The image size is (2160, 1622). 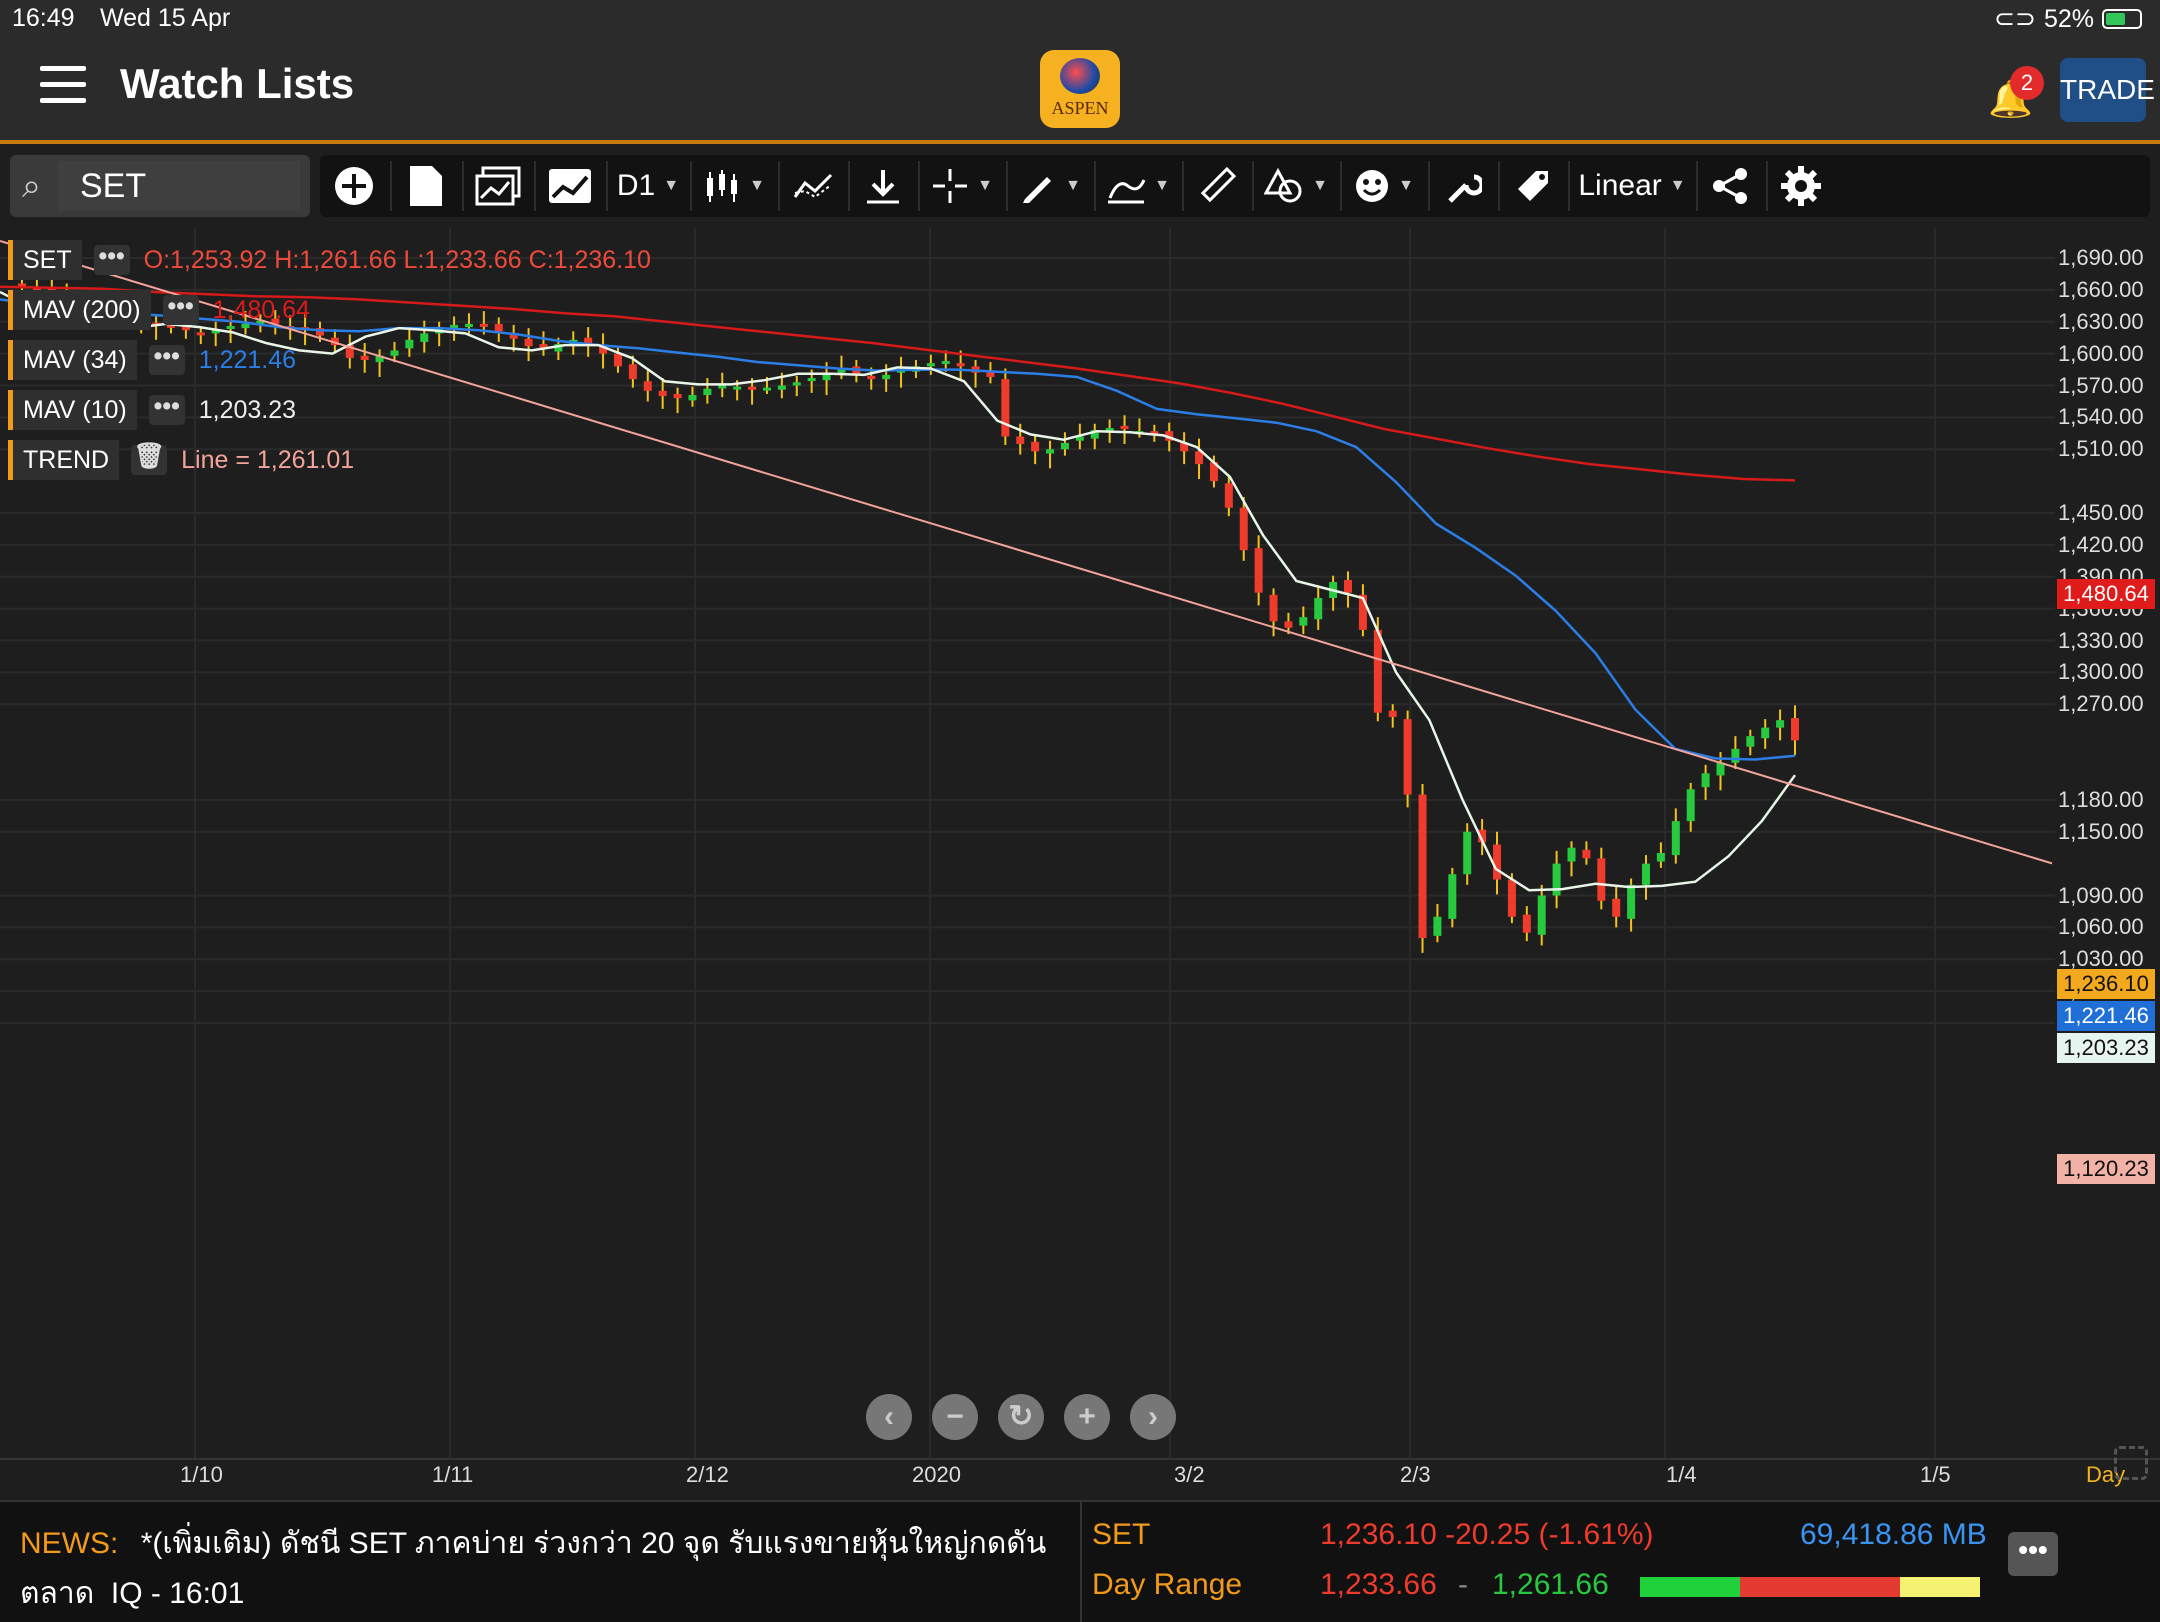 What do you see at coordinates (2015, 19) in the screenshot?
I see `link-icon: ⊂⊃` at bounding box center [2015, 19].